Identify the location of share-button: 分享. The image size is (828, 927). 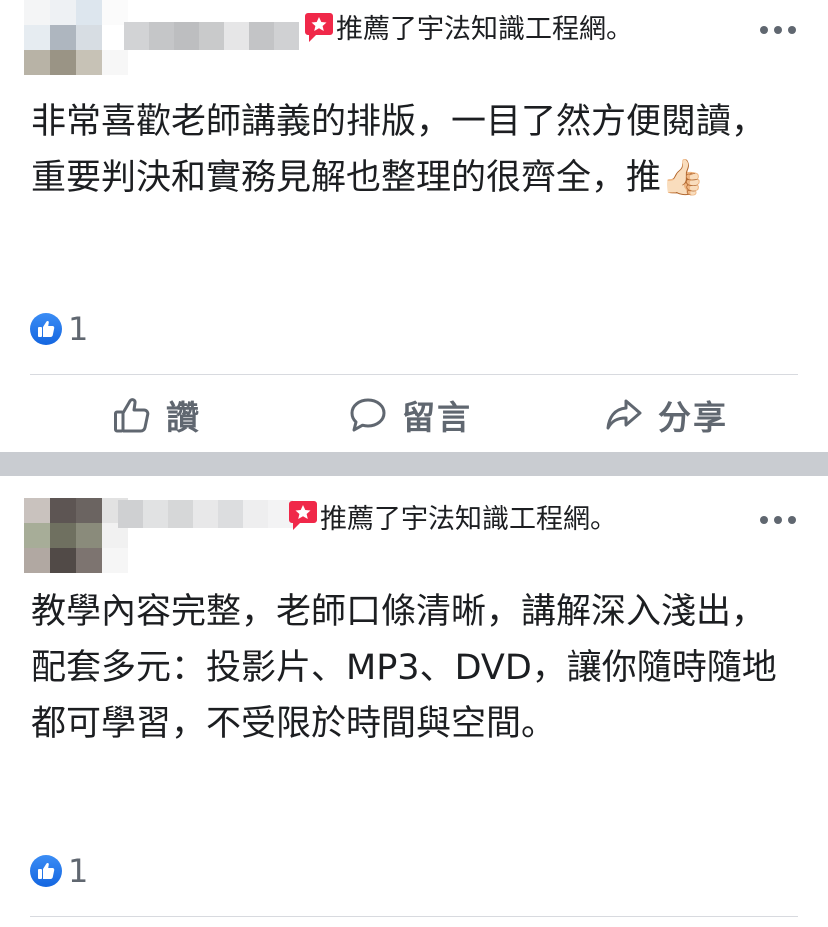
(666, 415).